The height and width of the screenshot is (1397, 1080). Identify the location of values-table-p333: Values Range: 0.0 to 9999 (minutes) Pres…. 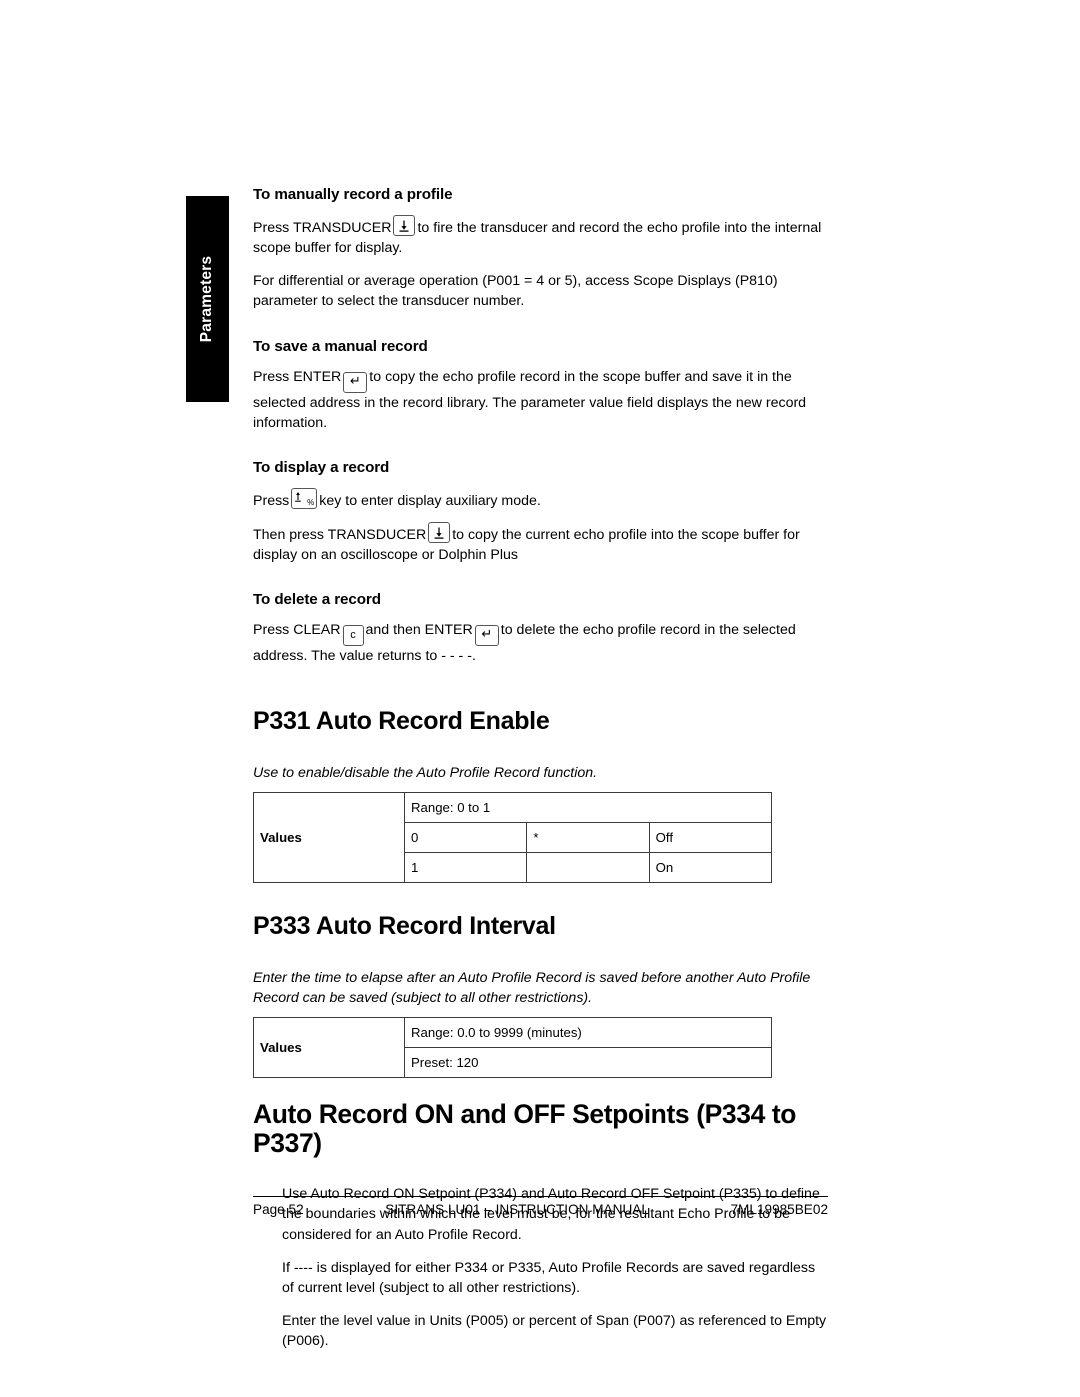
(512, 1048).